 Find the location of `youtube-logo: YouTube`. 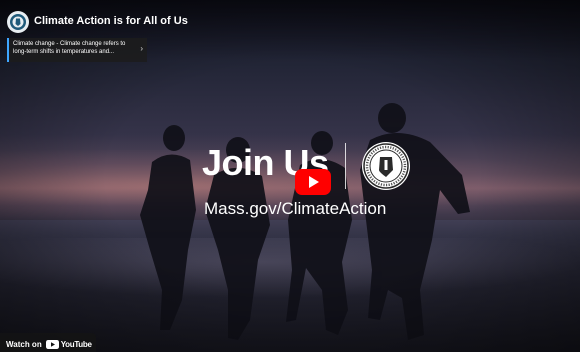

youtube-logo: YouTube is located at coordinates (68, 344).